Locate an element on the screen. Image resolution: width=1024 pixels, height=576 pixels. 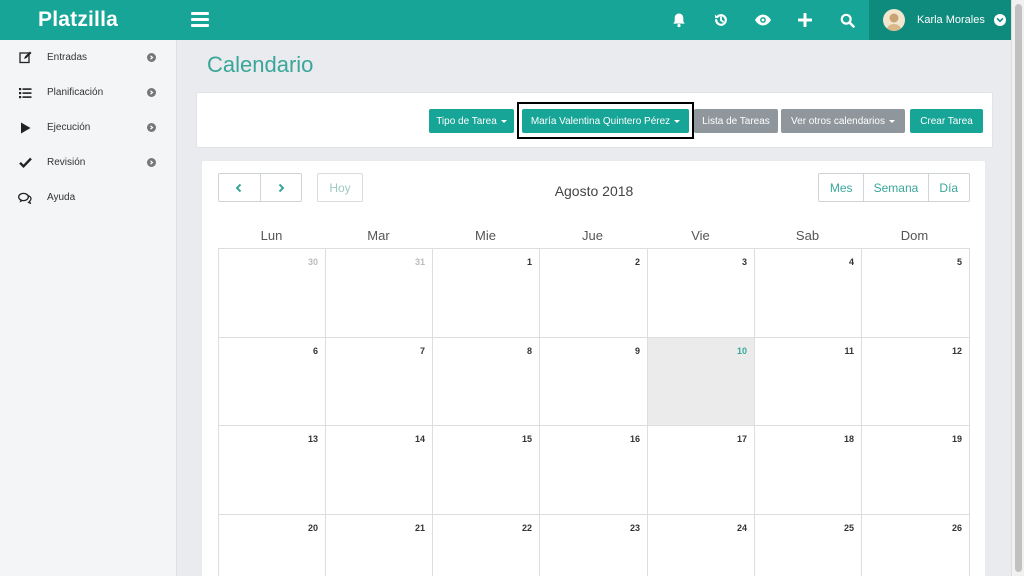
user-menu: Karla Morales is located at coordinates (940, 20).